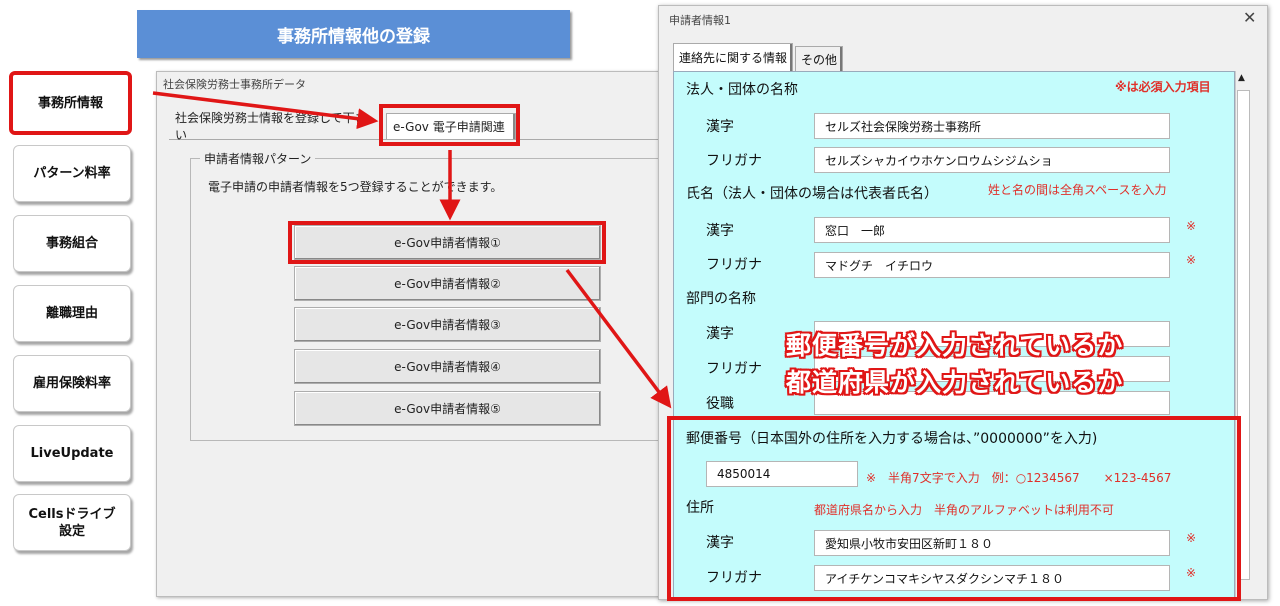 The height and width of the screenshot is (606, 1280). Describe the element at coordinates (721, 299) in the screenshot. I see `department-heading: 部門の名称` at that location.